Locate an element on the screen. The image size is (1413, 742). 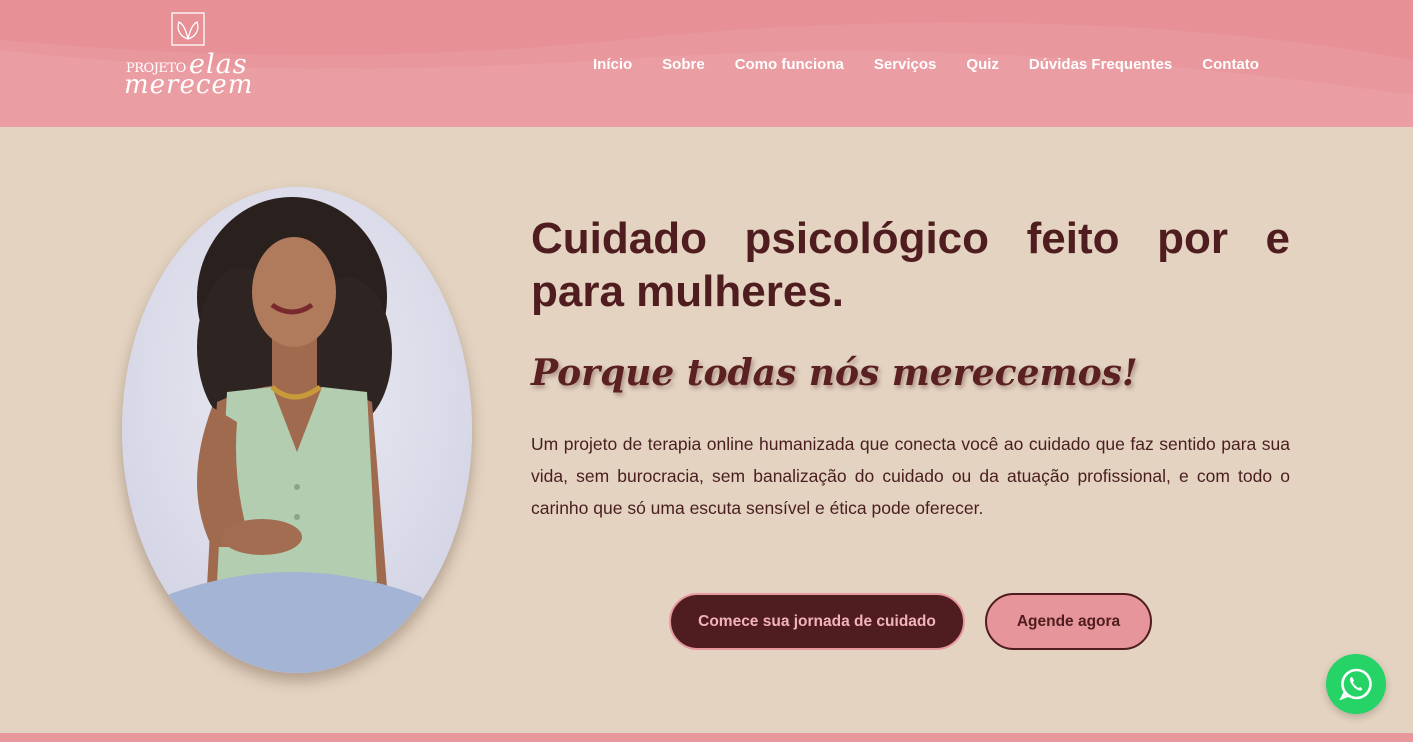
nav-item-duvidas: Dúvidas Frequentes is located at coordinates (1100, 64).